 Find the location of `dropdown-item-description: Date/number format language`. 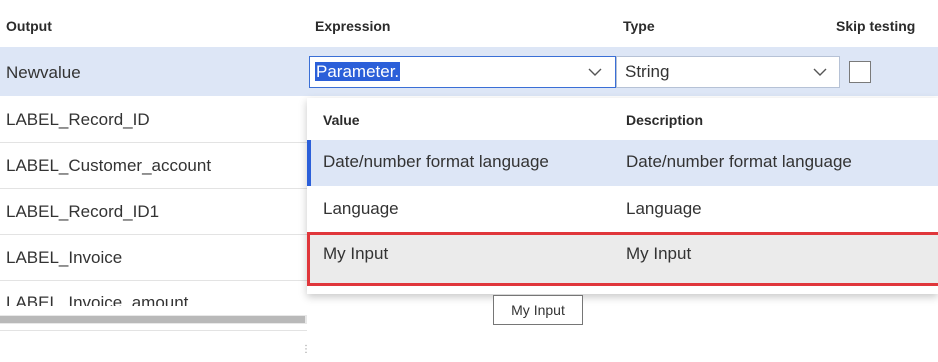

dropdown-item-description: Date/number format language is located at coordinates (739, 161).